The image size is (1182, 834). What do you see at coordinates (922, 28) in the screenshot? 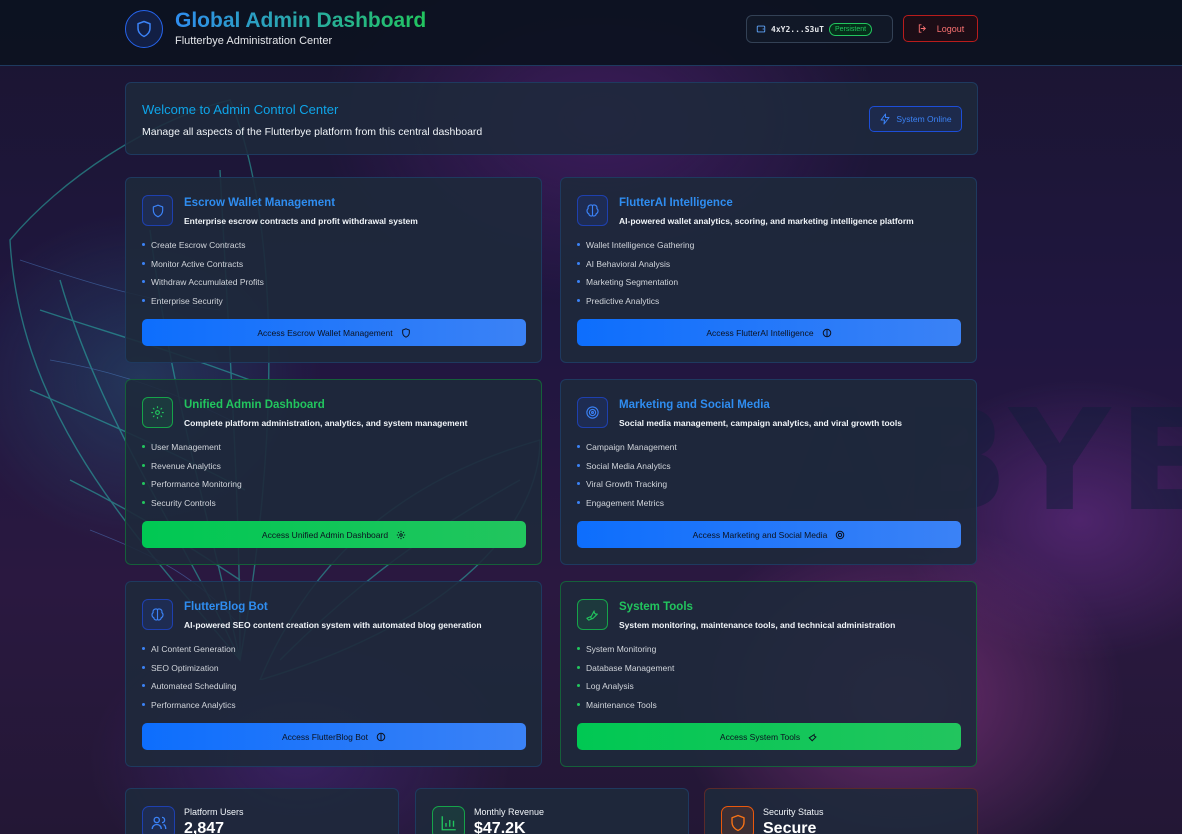
I see `logout-icon` at bounding box center [922, 28].